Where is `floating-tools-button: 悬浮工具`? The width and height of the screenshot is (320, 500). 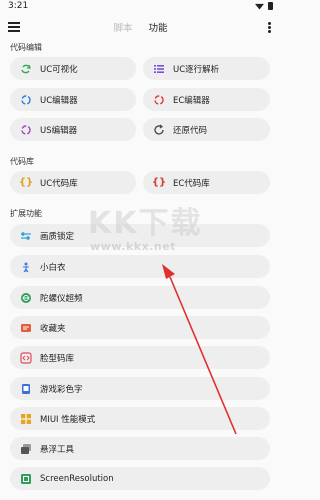 floating-tools-button: 悬浮工具 is located at coordinates (140, 448).